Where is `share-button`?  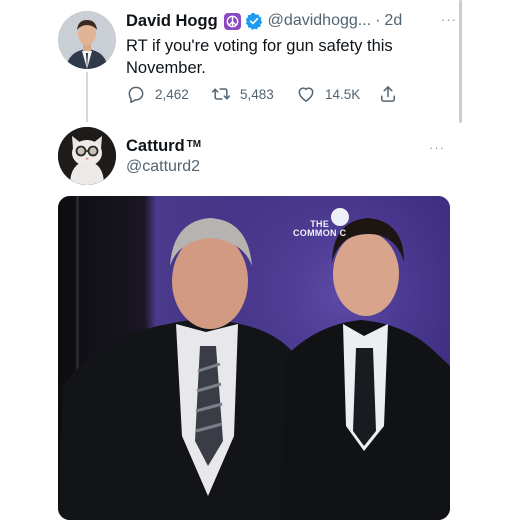
share-button is located at coordinates (392, 94).